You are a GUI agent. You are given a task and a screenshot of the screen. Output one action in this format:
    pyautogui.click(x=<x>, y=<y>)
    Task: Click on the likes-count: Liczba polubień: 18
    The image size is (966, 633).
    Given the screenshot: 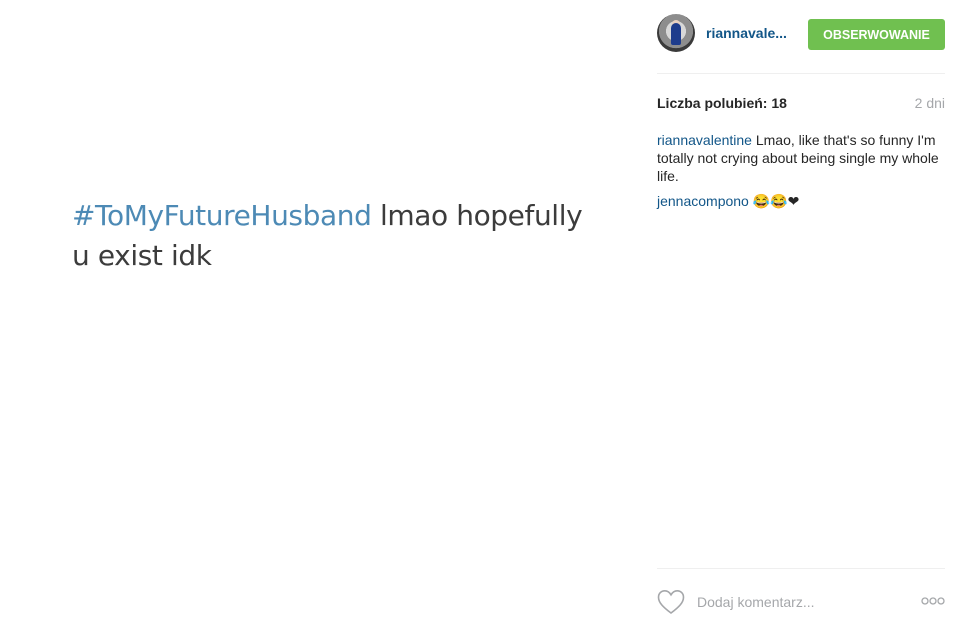 What is the action you would take?
    pyautogui.click(x=722, y=103)
    